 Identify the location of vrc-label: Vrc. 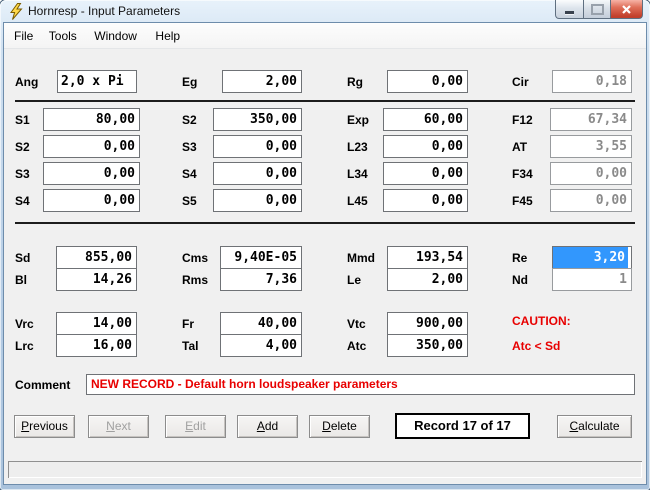
(24, 324).